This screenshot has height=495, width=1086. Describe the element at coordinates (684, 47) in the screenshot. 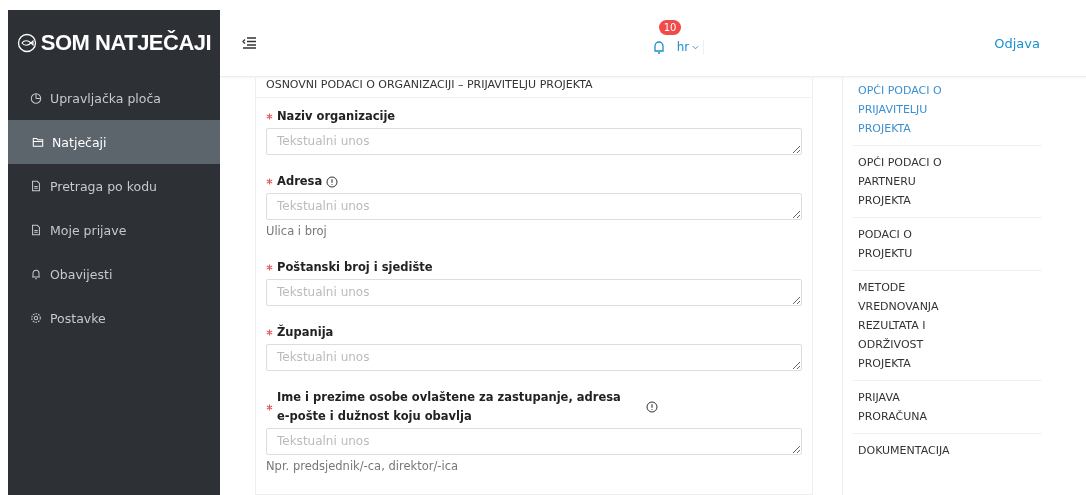

I see `language-select: hr` at that location.